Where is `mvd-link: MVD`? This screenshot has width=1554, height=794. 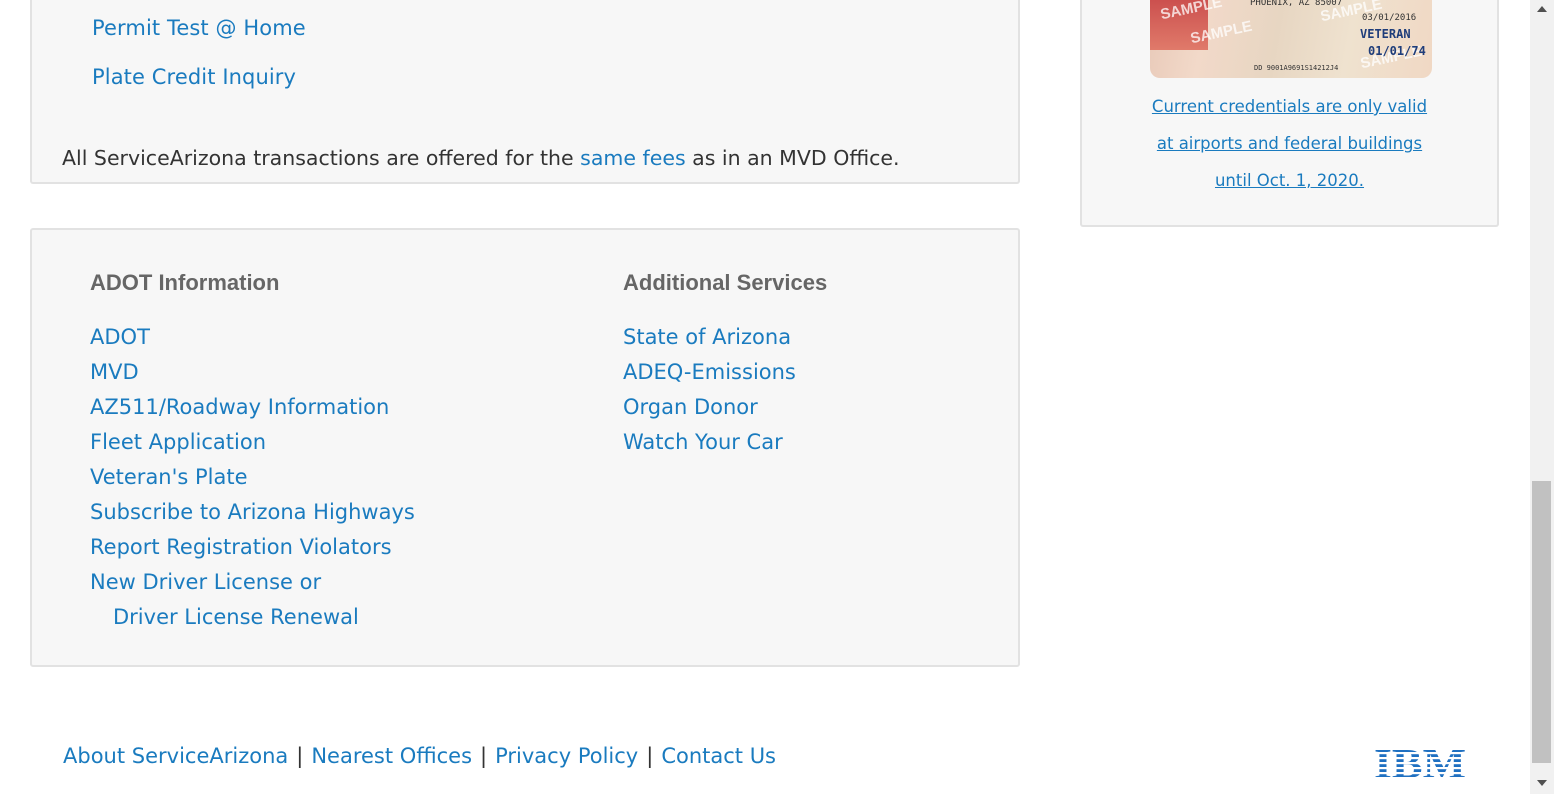
mvd-link: MVD is located at coordinates (114, 372).